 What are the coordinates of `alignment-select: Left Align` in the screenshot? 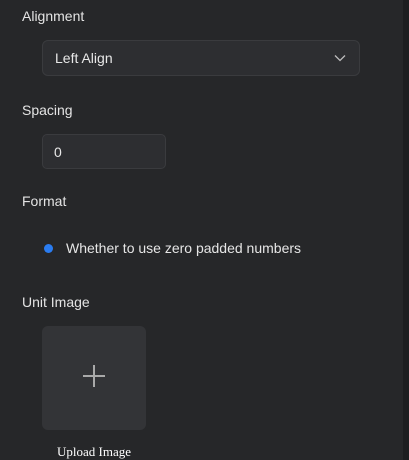 It's located at (201, 58).